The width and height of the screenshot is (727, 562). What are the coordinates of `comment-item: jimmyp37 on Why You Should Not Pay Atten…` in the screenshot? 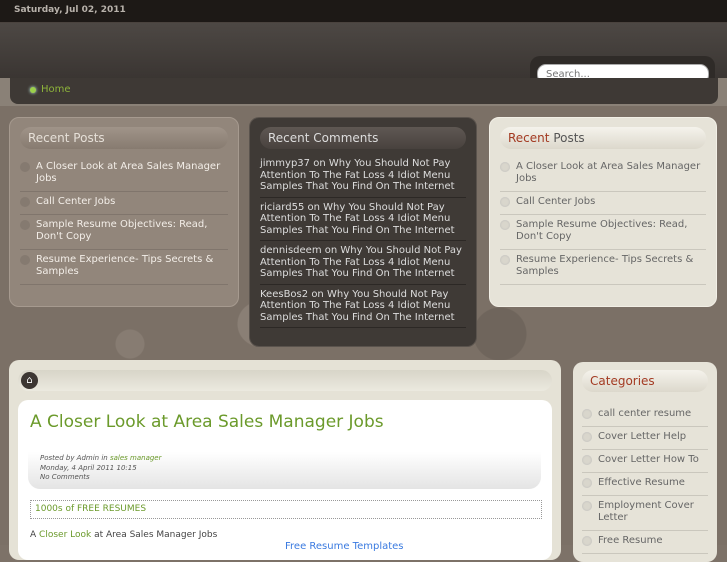 It's located at (363, 177).